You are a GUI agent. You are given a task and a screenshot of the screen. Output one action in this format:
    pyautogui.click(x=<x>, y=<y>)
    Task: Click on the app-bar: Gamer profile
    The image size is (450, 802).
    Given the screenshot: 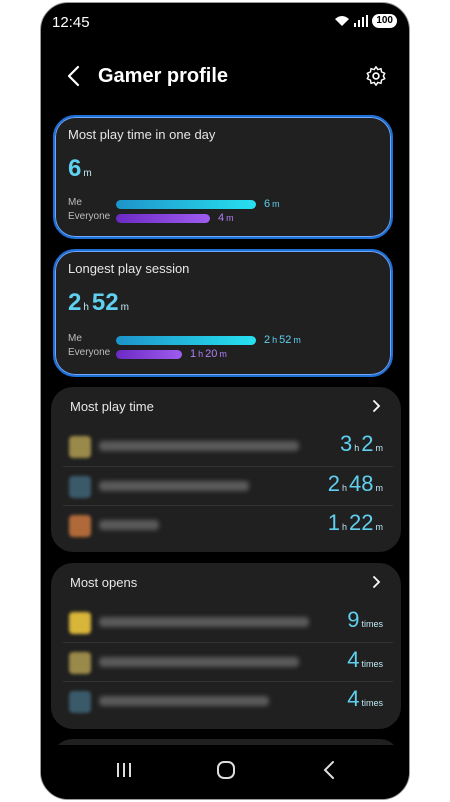 What is the action you would take?
    pyautogui.click(x=225, y=77)
    